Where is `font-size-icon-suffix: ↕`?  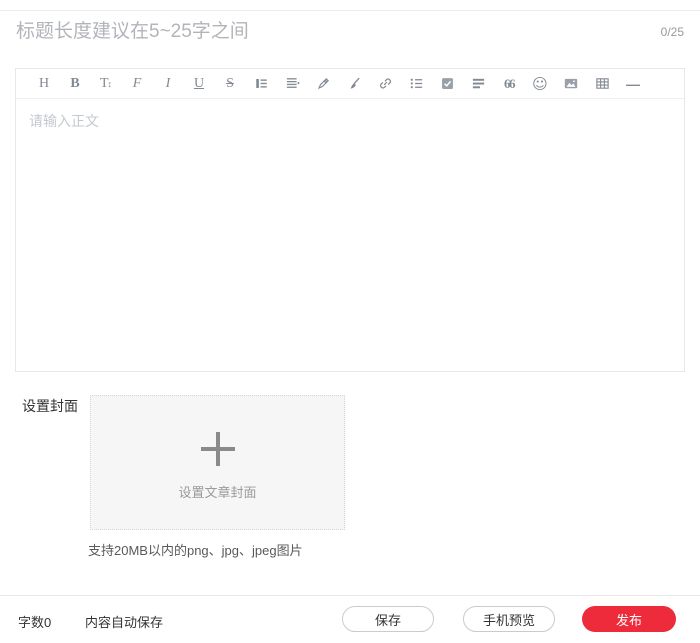 font-size-icon-suffix: ↕ is located at coordinates (110, 83).